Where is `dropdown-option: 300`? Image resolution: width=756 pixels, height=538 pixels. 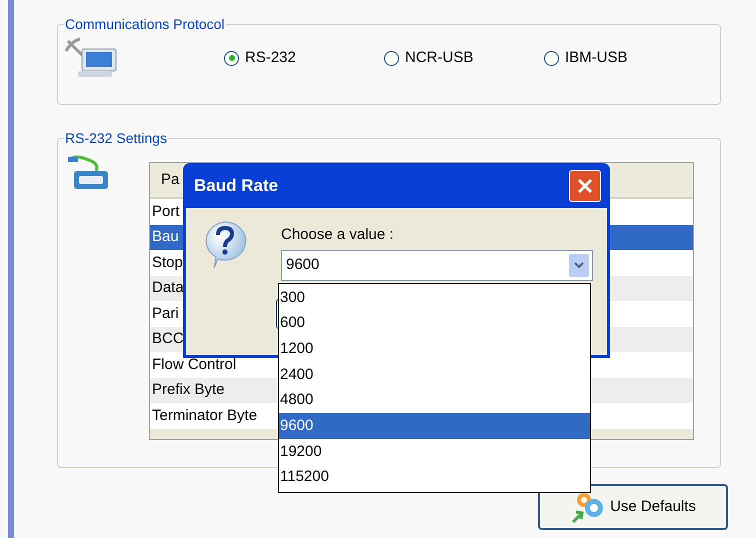 dropdown-option: 300 is located at coordinates (434, 298).